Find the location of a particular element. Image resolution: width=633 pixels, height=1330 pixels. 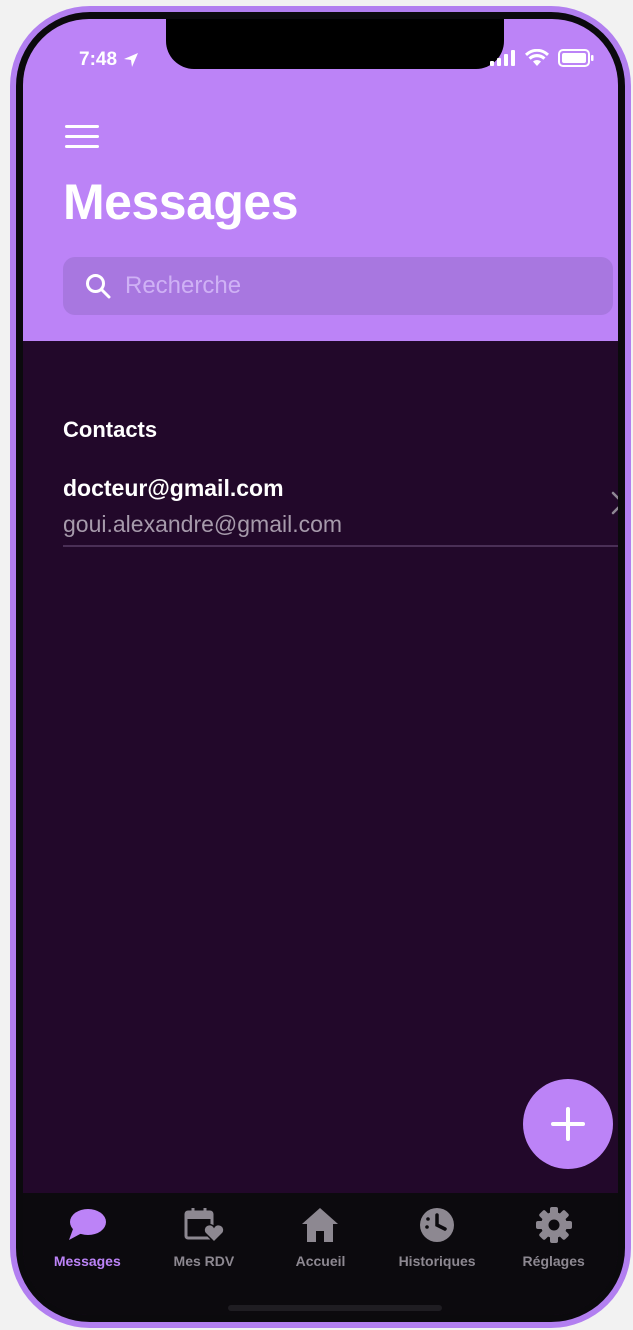

status-time: 7:48 is located at coordinates (109, 60).